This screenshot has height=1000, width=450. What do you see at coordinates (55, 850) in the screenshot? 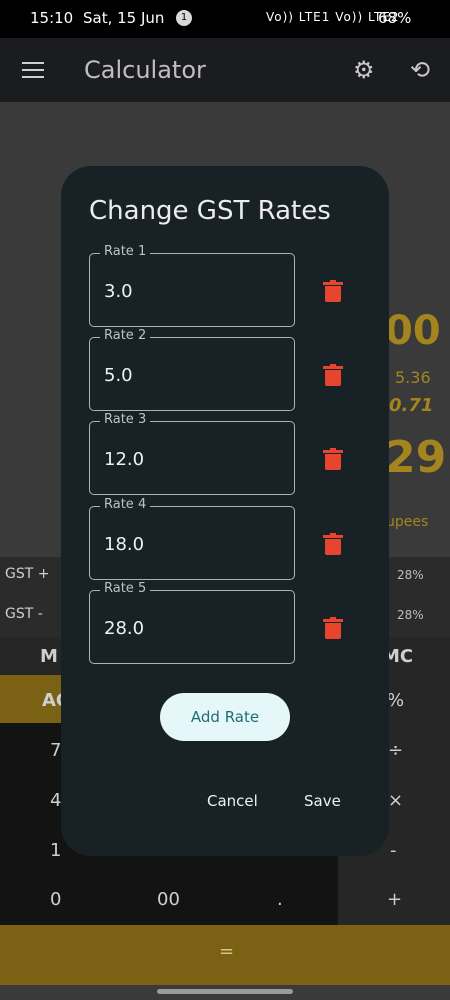
I see `key-1: 1` at bounding box center [55, 850].